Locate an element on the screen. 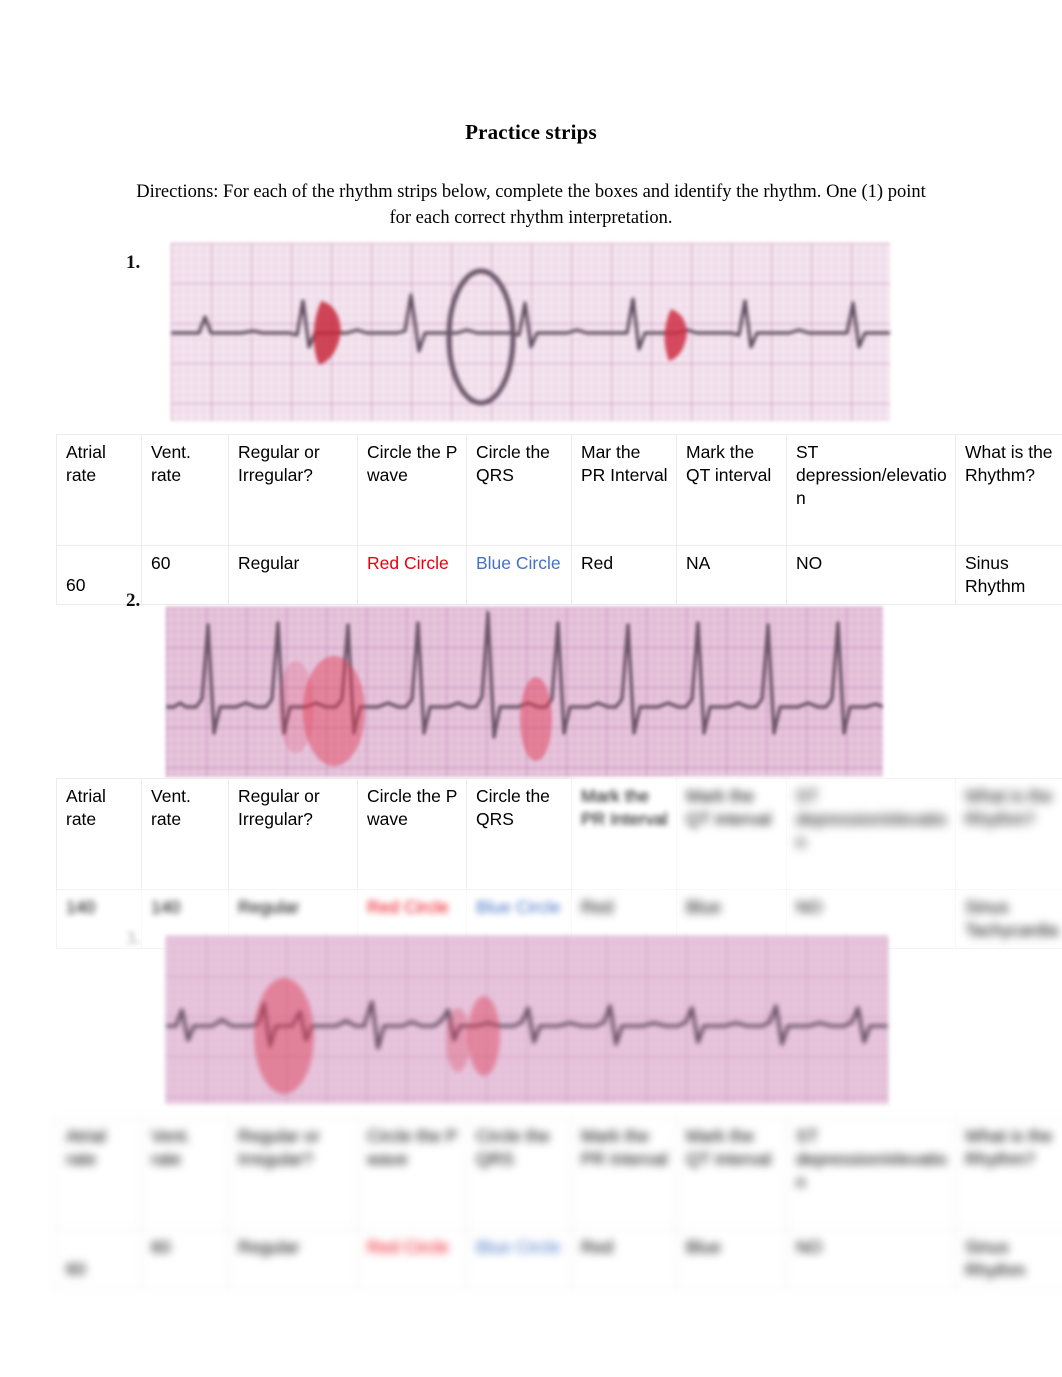 This screenshot has height=1377, width=1062. cell-qt-interval: Blue is located at coordinates (731, 1259).